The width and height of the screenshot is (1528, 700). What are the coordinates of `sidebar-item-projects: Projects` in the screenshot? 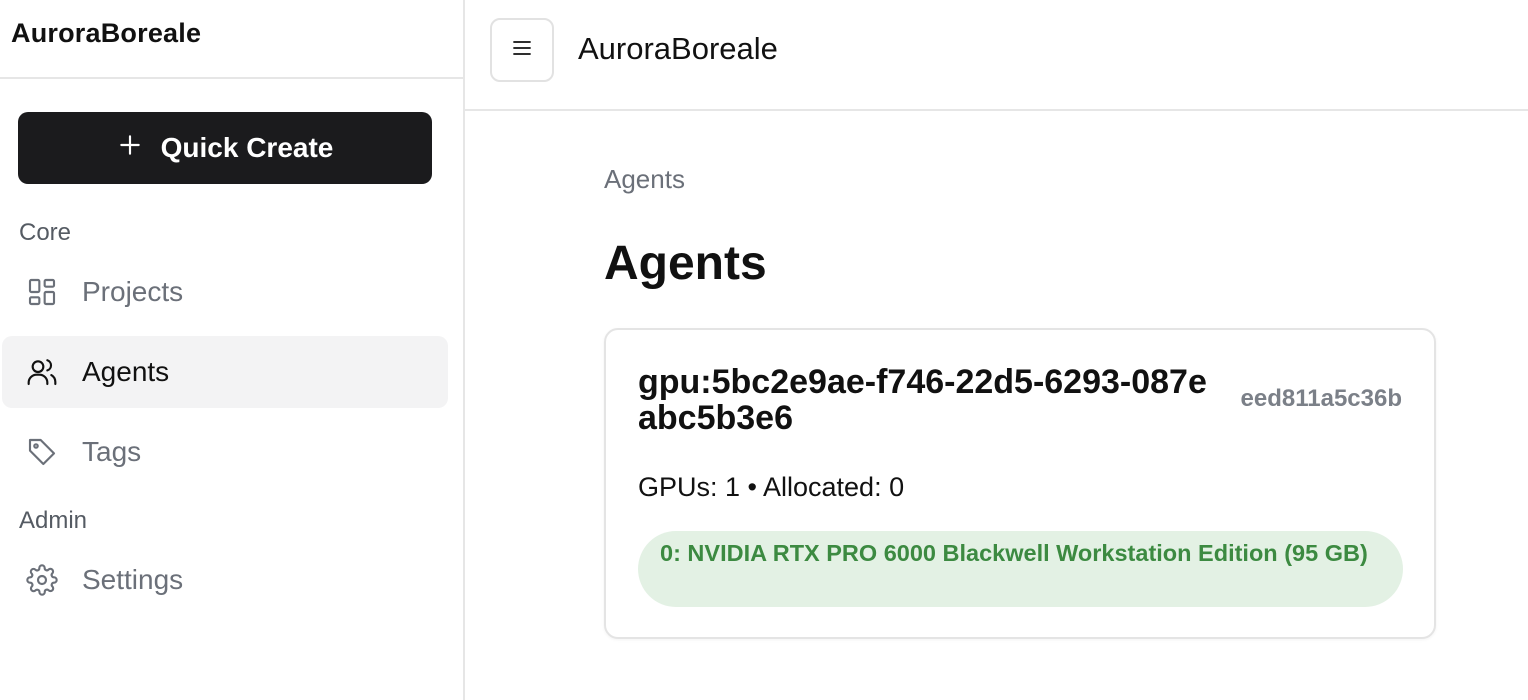 It's located at (225, 292).